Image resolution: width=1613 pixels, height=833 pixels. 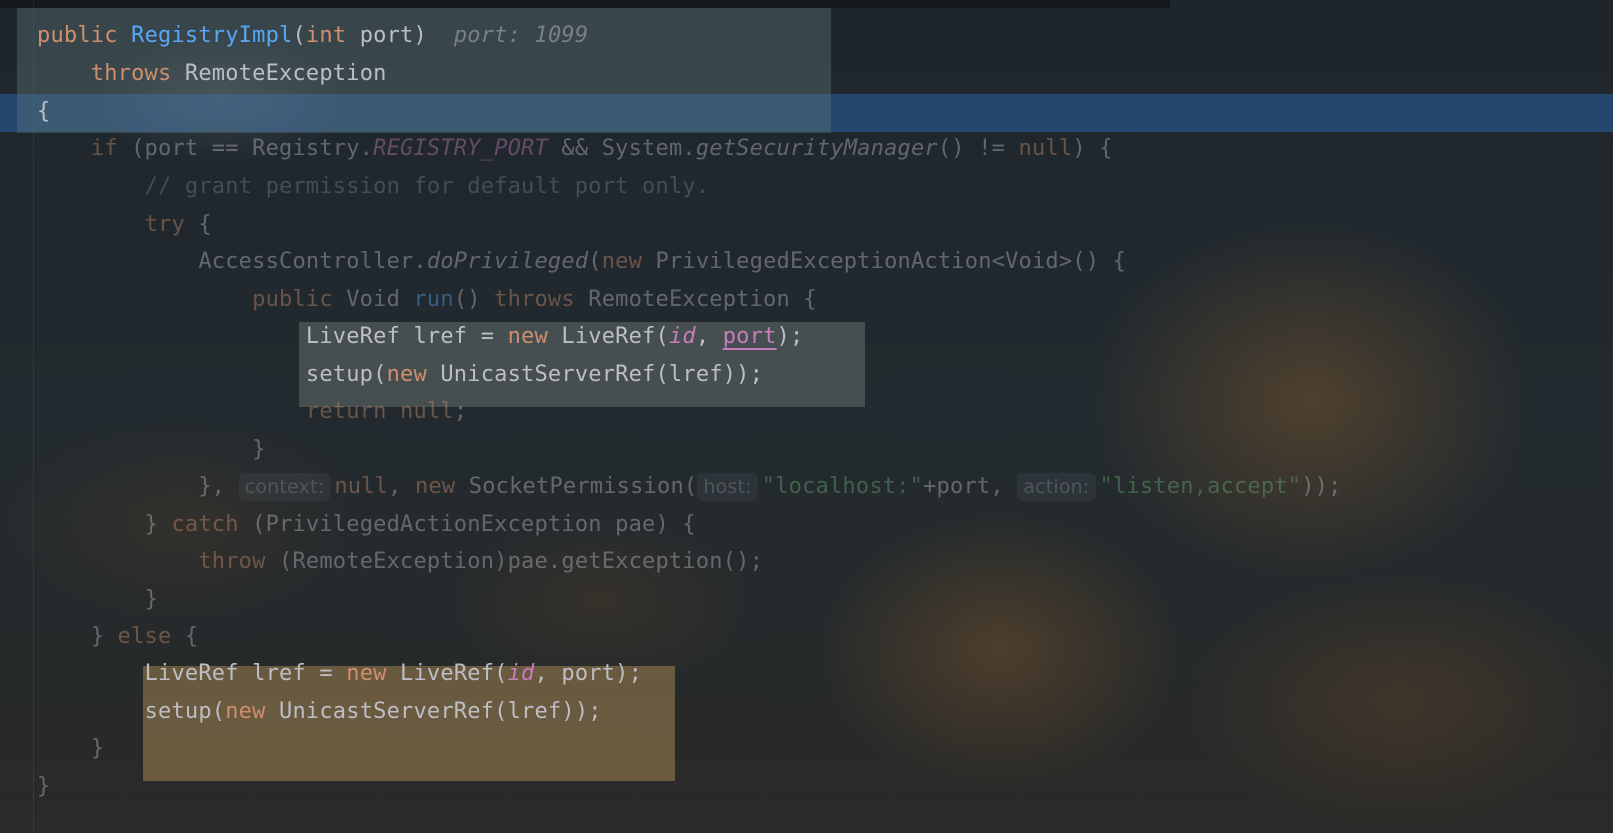 I want to click on code-token: (), so click(x=474, y=299).